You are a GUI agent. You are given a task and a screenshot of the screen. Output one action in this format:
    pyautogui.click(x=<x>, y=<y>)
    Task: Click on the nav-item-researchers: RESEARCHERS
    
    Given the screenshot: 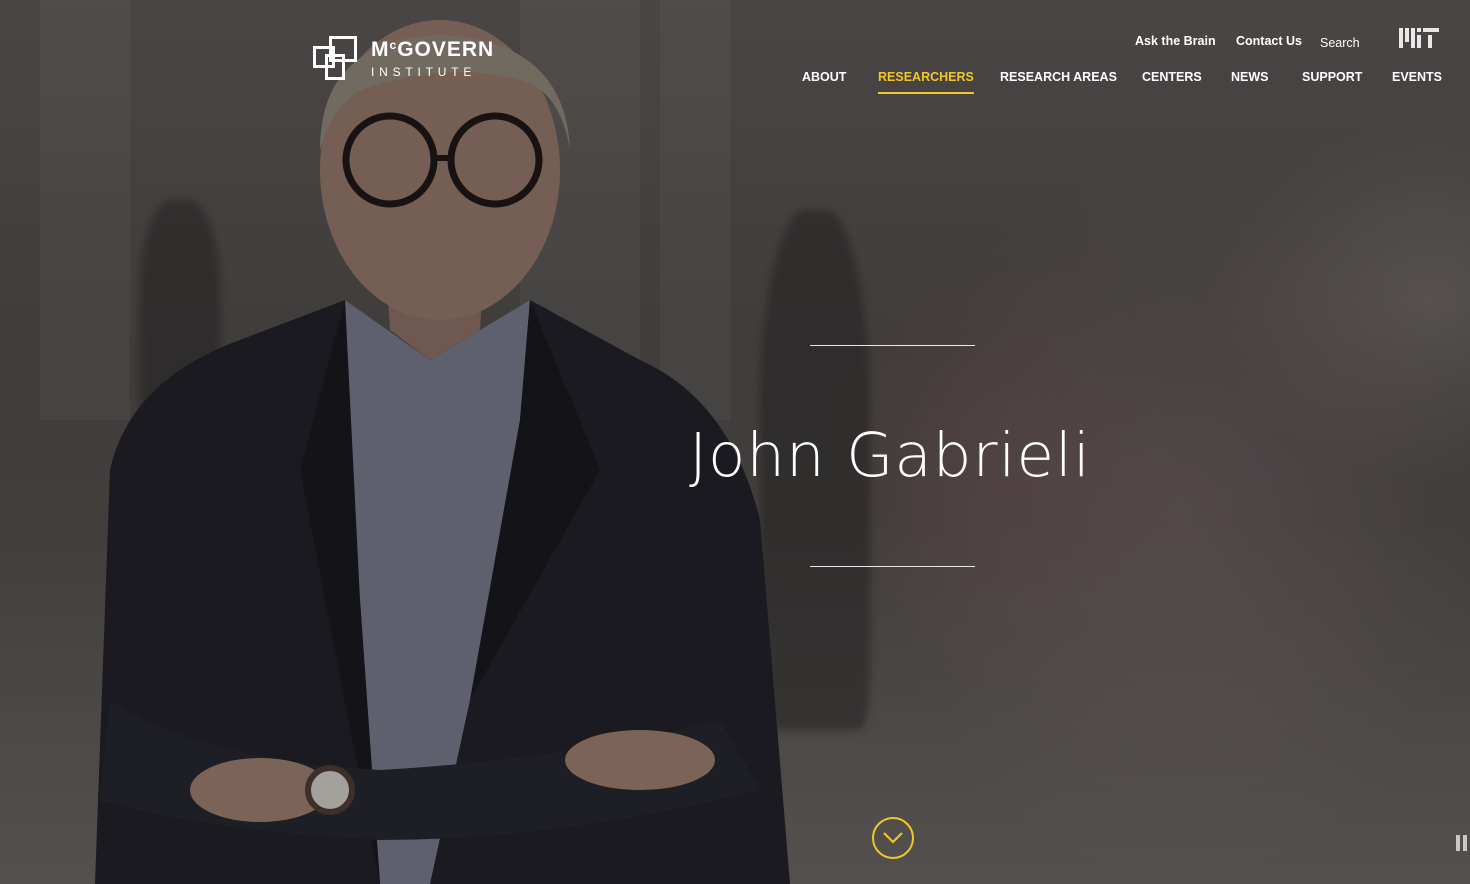 What is the action you would take?
    pyautogui.click(x=926, y=82)
    